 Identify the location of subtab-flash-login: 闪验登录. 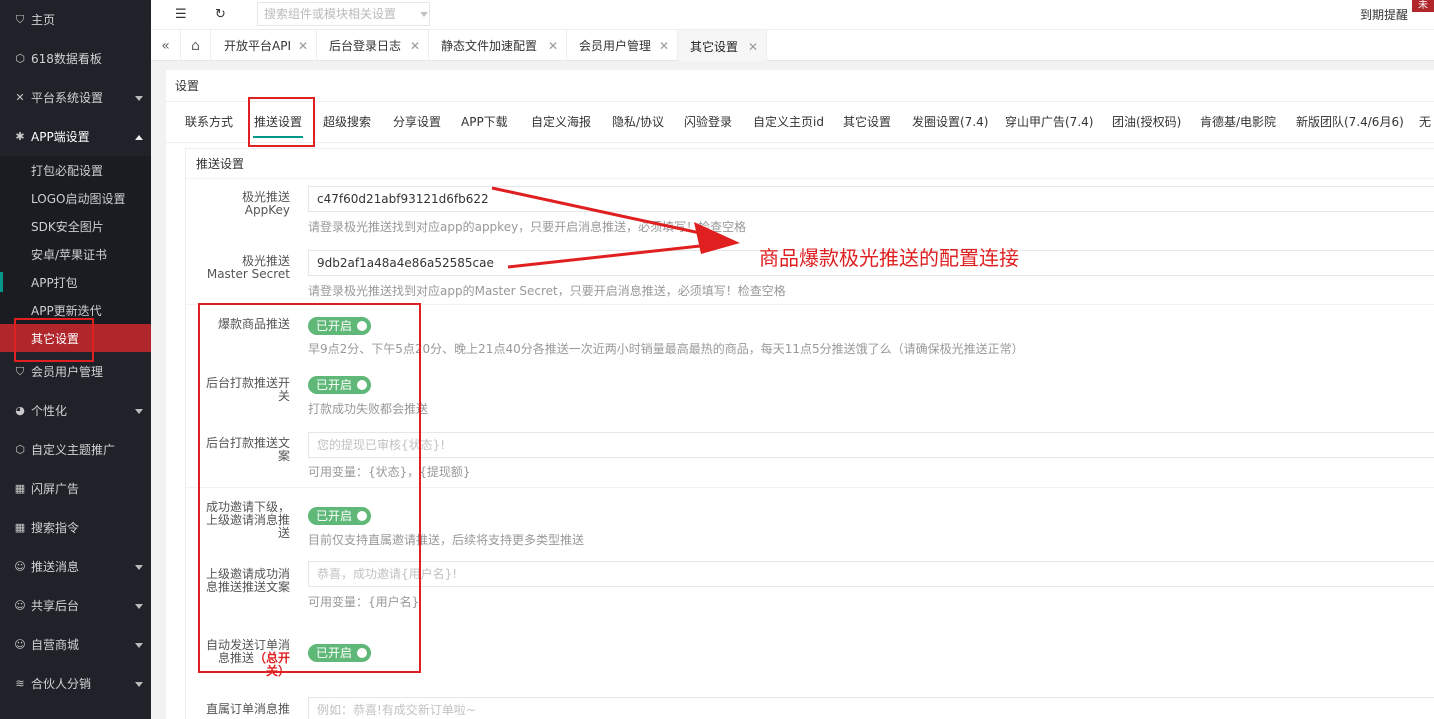
(708, 122).